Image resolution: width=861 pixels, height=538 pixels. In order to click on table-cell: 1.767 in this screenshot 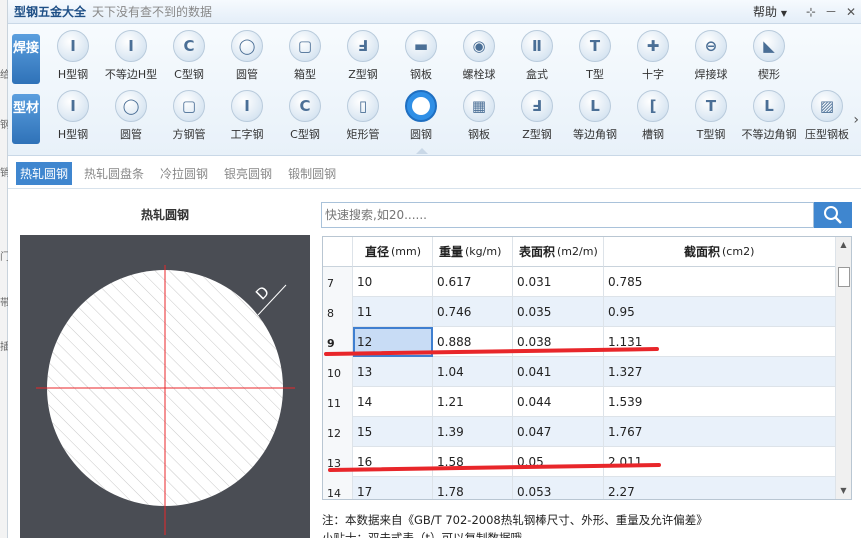, I will do `click(719, 432)`.